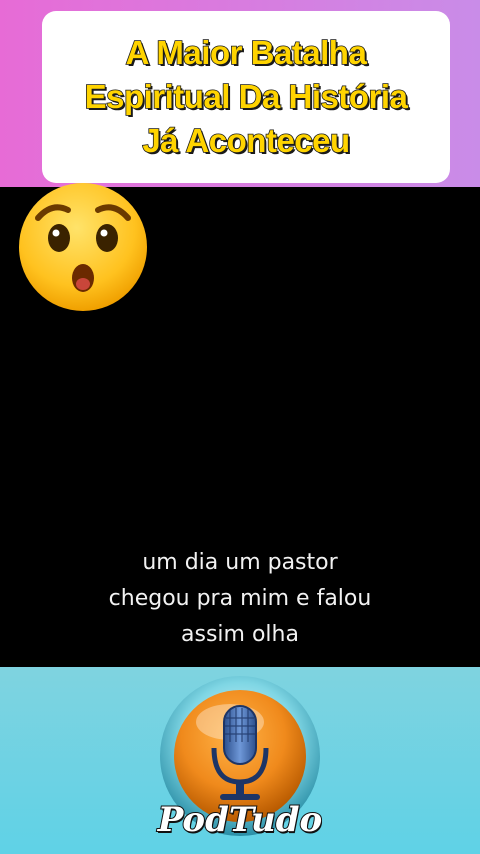 The width and height of the screenshot is (480, 854). Describe the element at coordinates (240, 634) in the screenshot. I see `subtitle-line-3: assim olha` at that location.